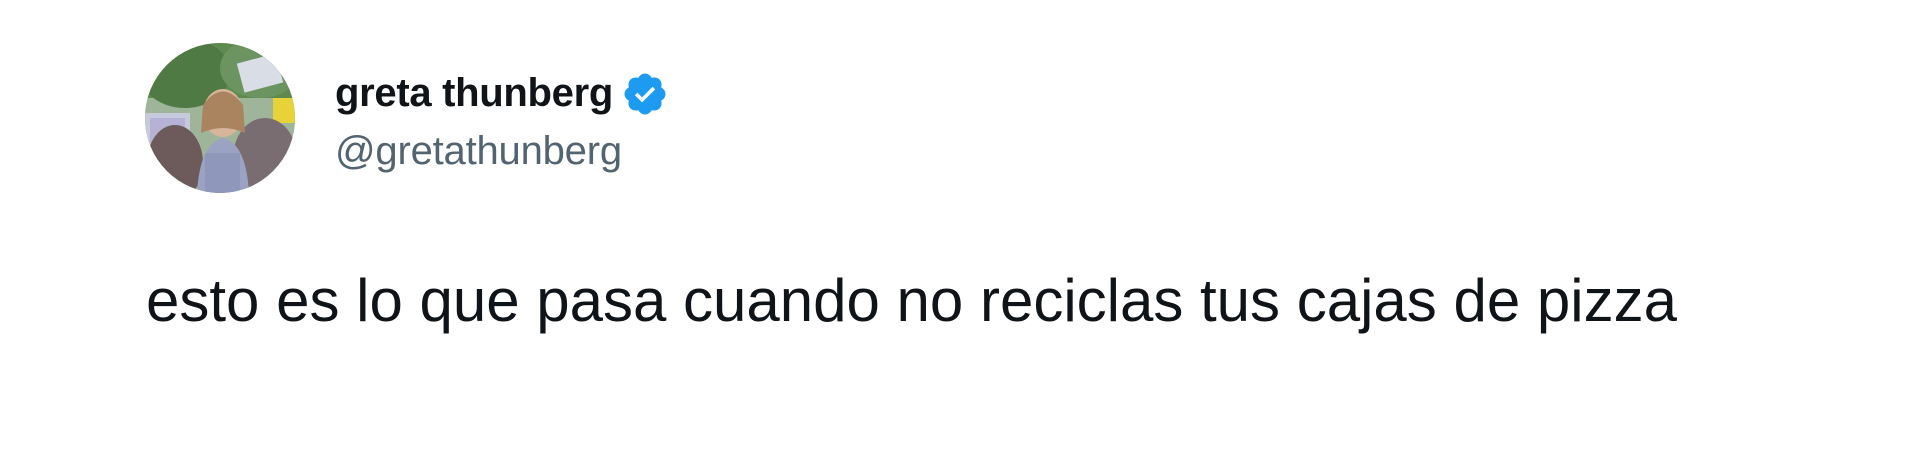 The height and width of the screenshot is (469, 1920). Describe the element at coordinates (502, 151) in the screenshot. I see `user-handle: @gretathunberg` at that location.